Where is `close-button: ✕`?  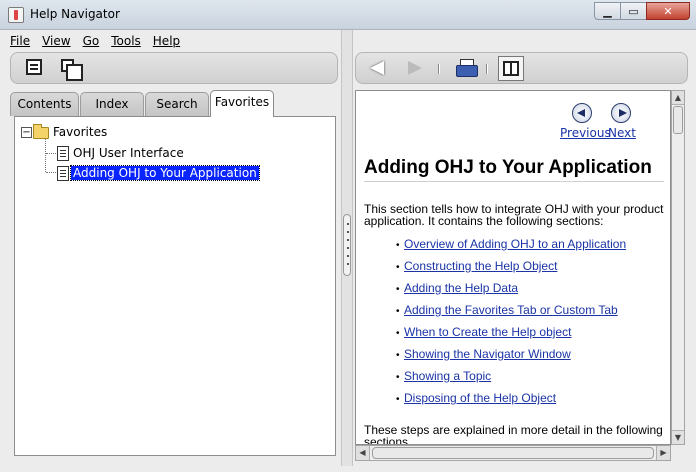
close-button: ✕ is located at coordinates (668, 11).